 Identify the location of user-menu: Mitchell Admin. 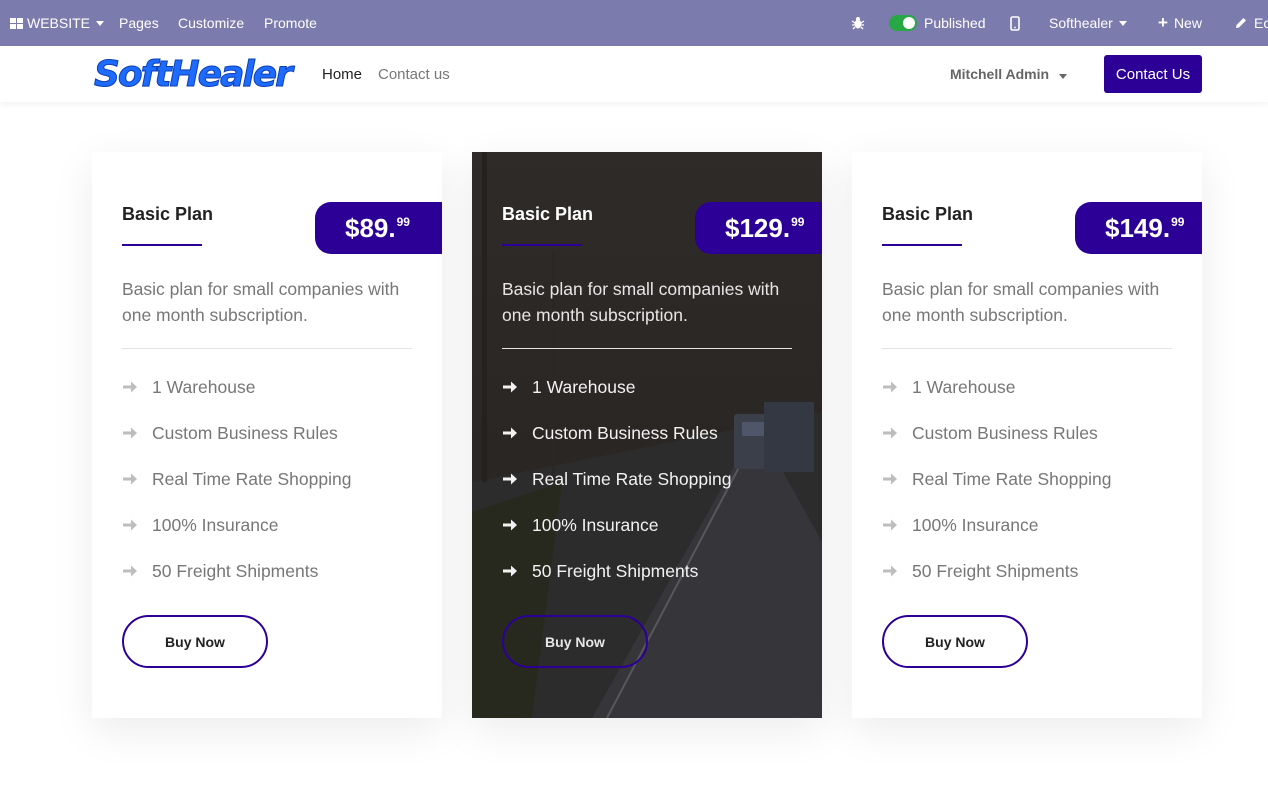
(1008, 74).